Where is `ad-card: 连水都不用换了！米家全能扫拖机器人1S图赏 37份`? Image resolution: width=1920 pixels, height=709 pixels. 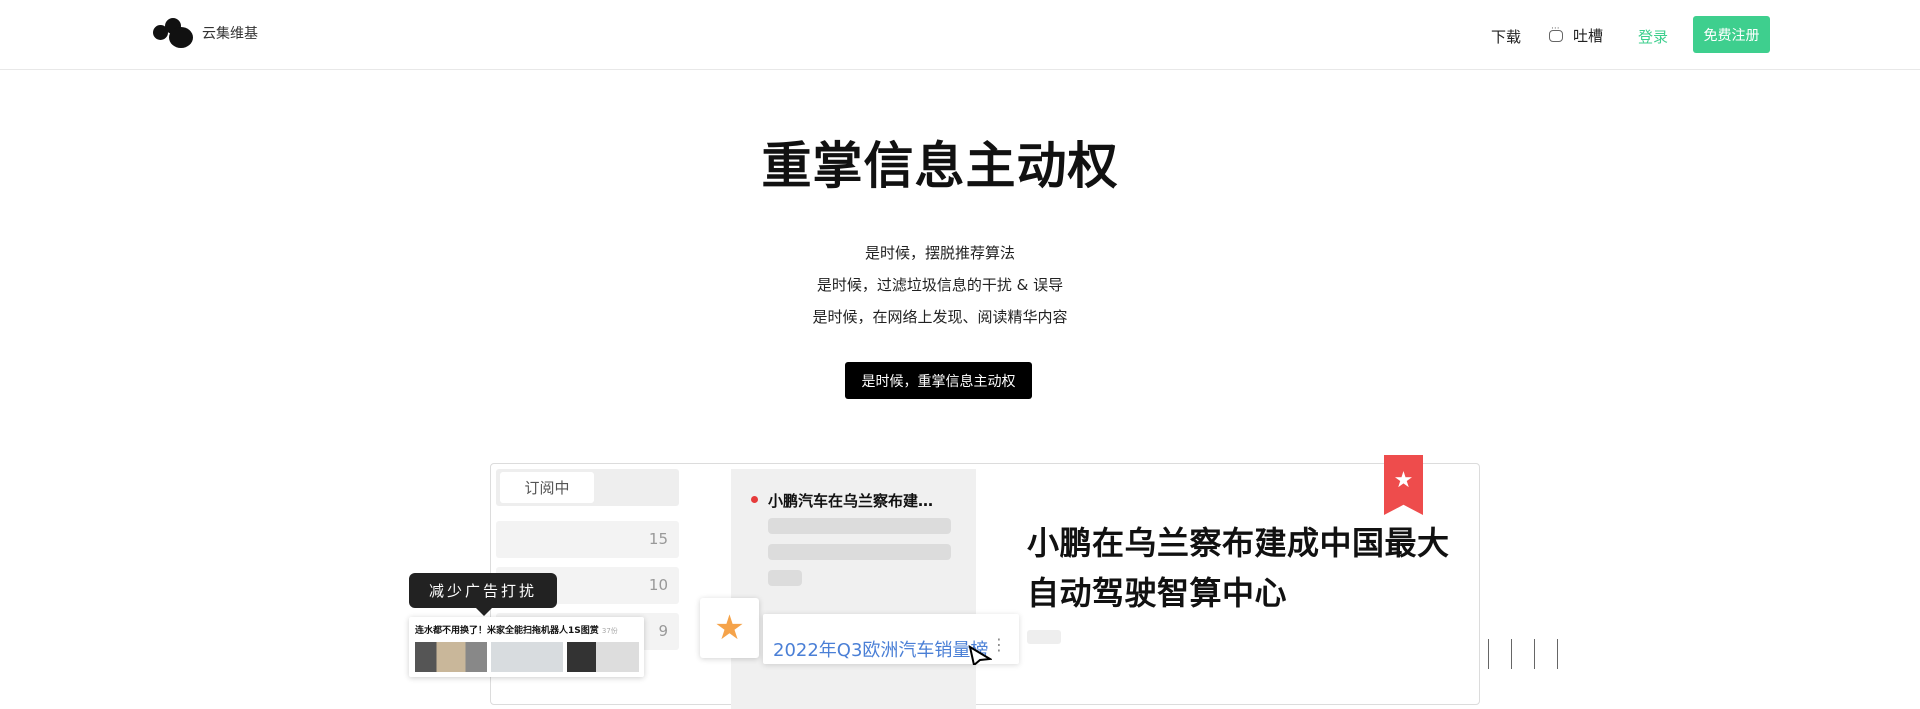
ad-card: 连水都不用换了！米家全能扫拖机器人1S图赏 37份 is located at coordinates (526, 647).